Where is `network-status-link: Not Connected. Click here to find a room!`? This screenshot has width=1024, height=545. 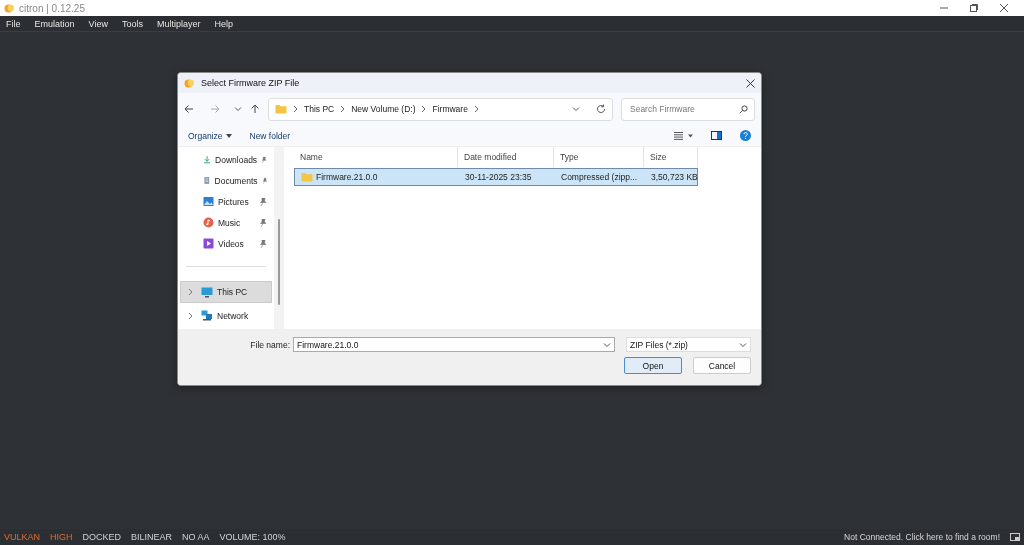 network-status-link: Not Connected. Click here to find a room! is located at coordinates (922, 537).